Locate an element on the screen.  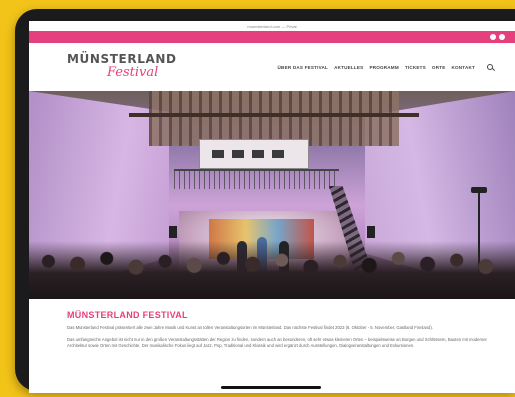
nav-item-aktuelles: AKTUELLES is located at coordinates (348, 67).